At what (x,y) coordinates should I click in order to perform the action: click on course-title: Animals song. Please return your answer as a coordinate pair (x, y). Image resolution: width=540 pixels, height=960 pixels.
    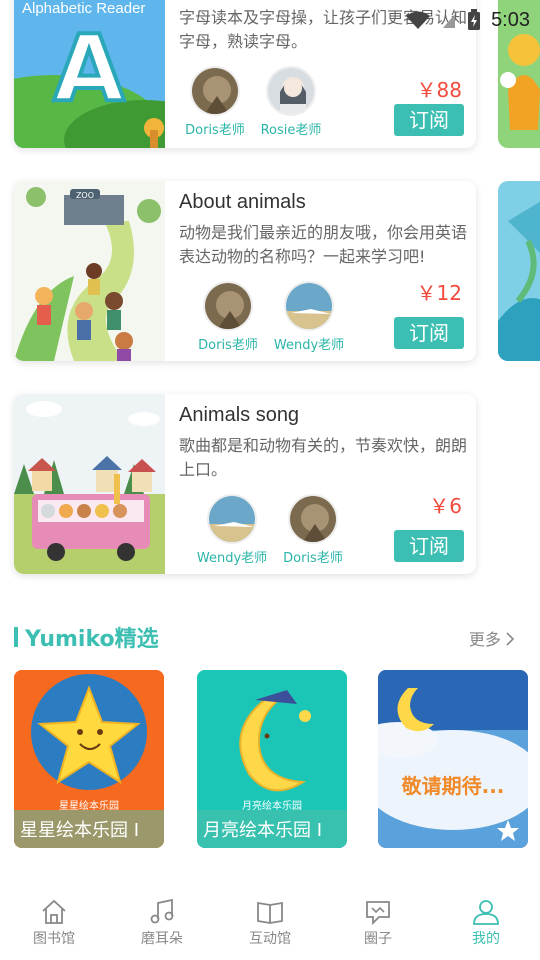
    Looking at the image, I should click on (239, 415).